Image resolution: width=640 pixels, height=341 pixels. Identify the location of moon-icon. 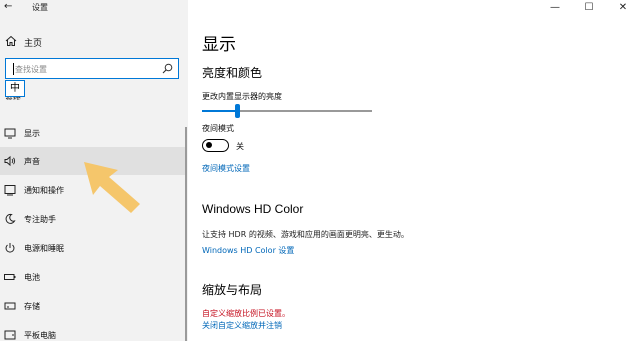
(10, 218).